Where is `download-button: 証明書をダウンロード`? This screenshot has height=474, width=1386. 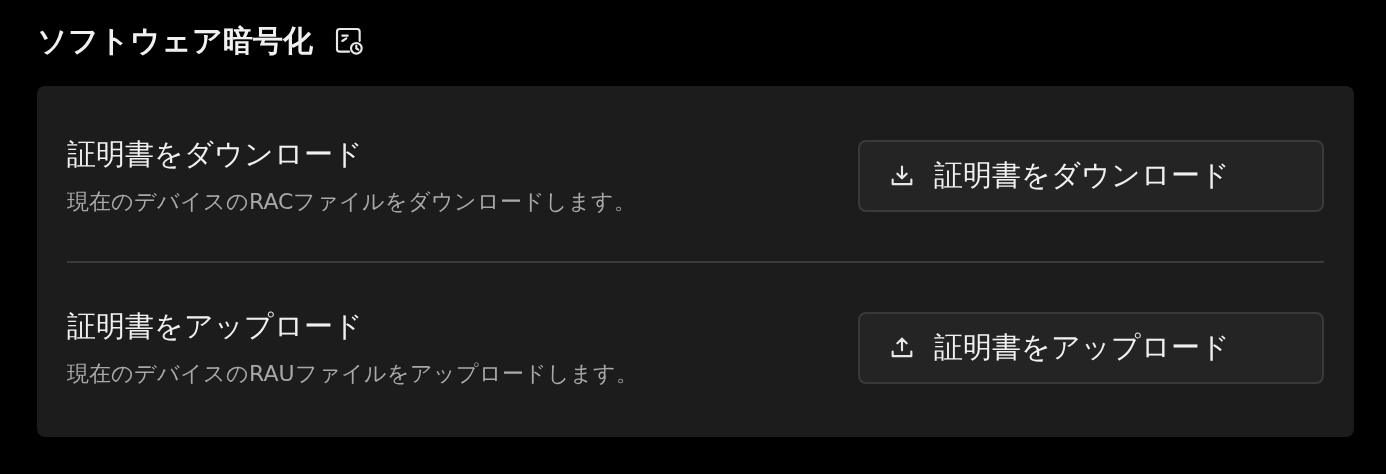 download-button: 証明書をダウンロード is located at coordinates (1091, 175).